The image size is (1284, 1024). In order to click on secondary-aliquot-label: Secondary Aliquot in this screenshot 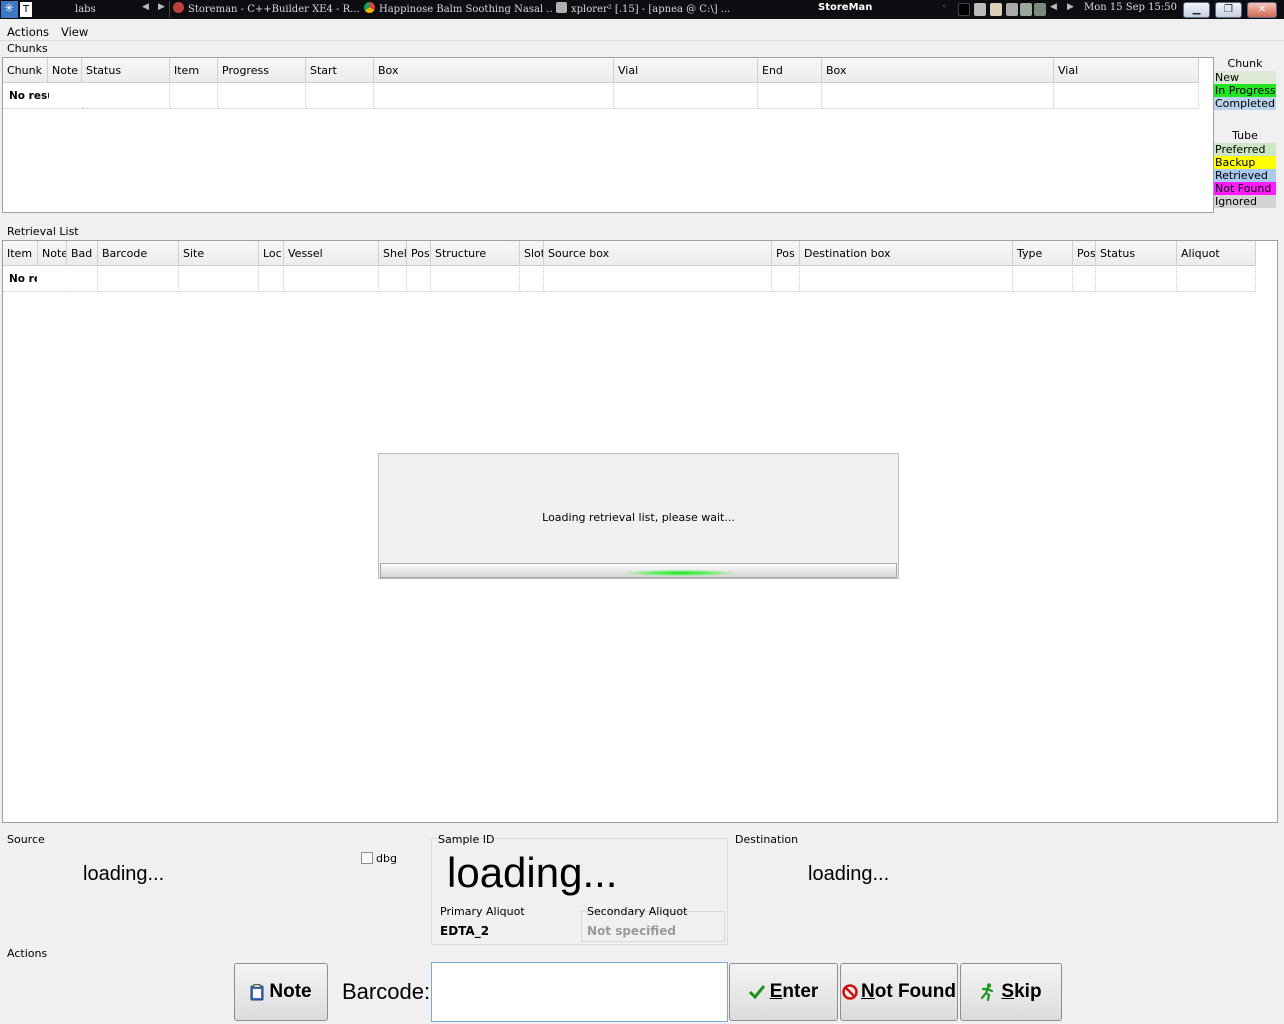, I will do `click(637, 911)`.